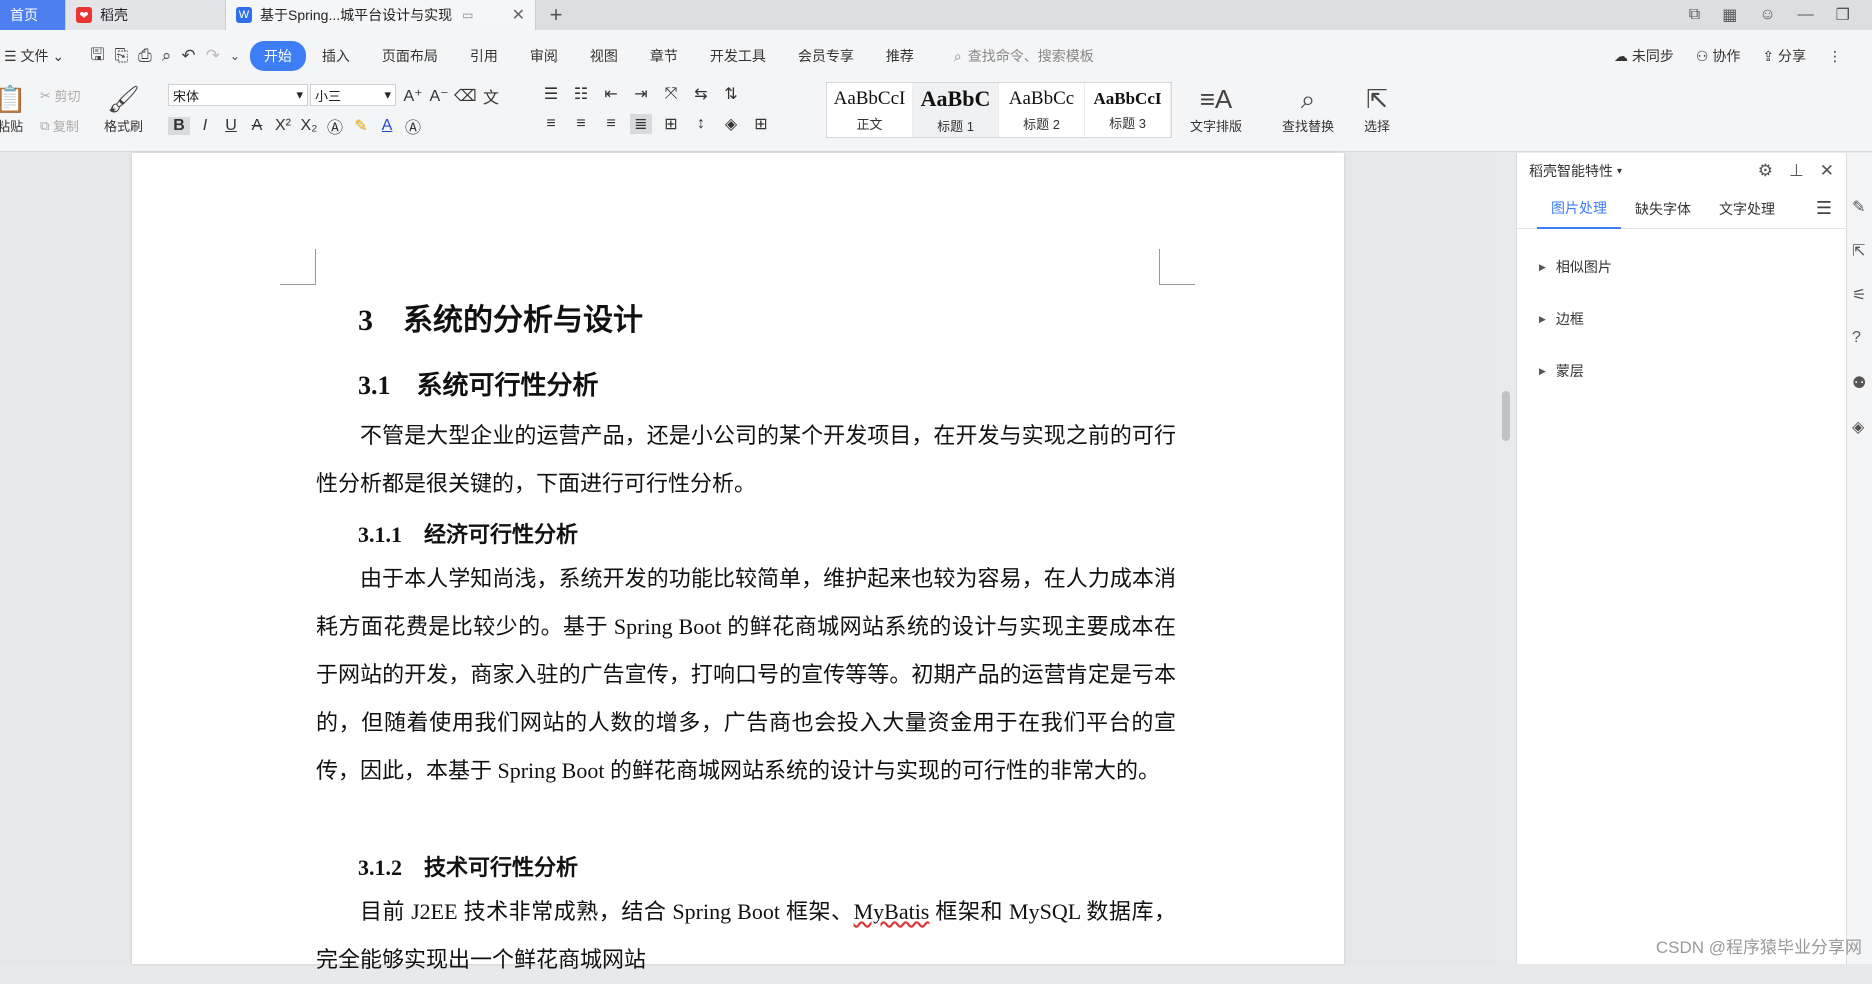  What do you see at coordinates (257, 126) in the screenshot?
I see `strikethrough-icon: A` at bounding box center [257, 126].